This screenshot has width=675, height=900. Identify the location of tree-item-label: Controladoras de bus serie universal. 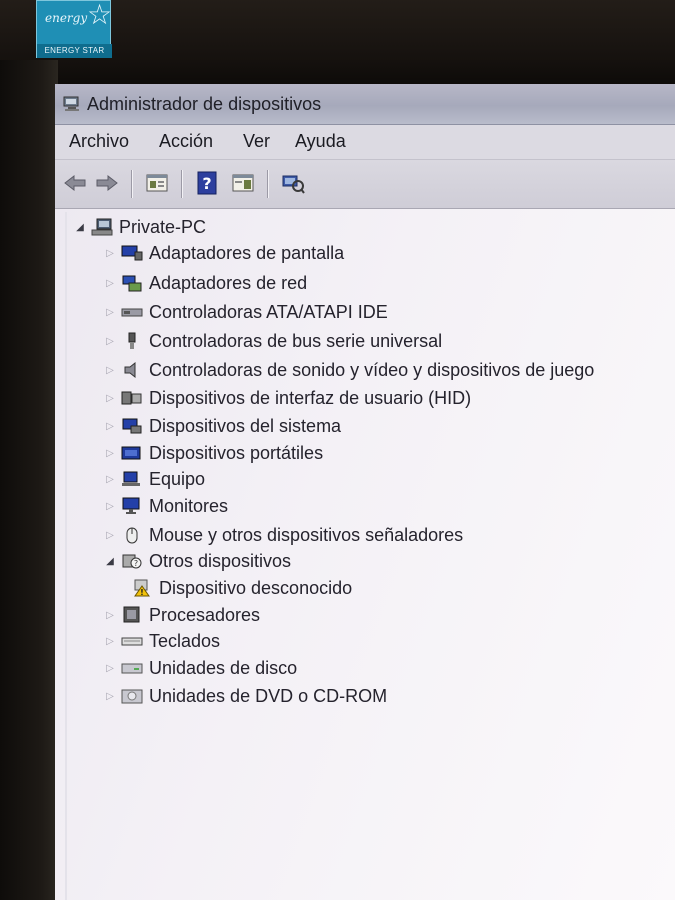
(296, 340).